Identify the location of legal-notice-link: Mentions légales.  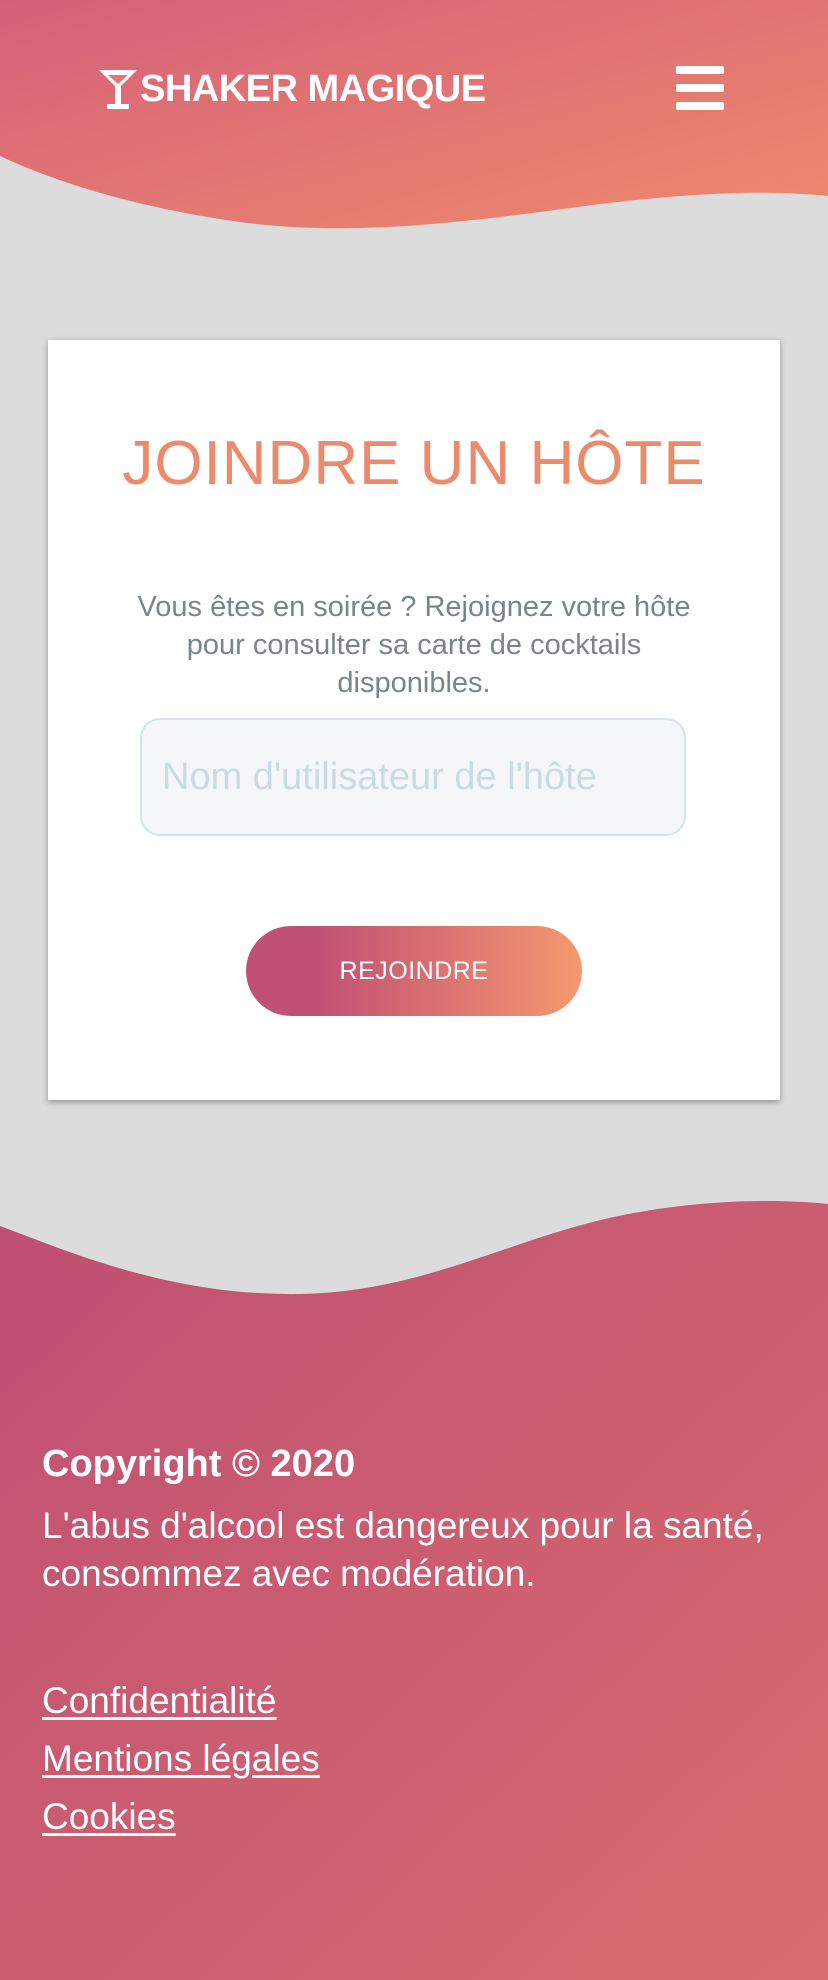
(422, 1759).